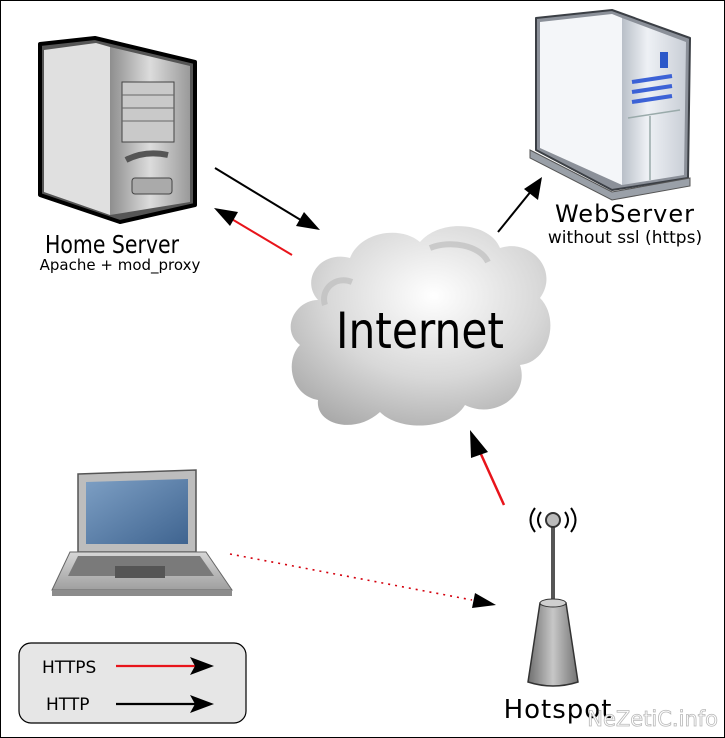  Describe the element at coordinates (132, 683) in the screenshot. I see `legend: HTTPS HTTP` at that location.